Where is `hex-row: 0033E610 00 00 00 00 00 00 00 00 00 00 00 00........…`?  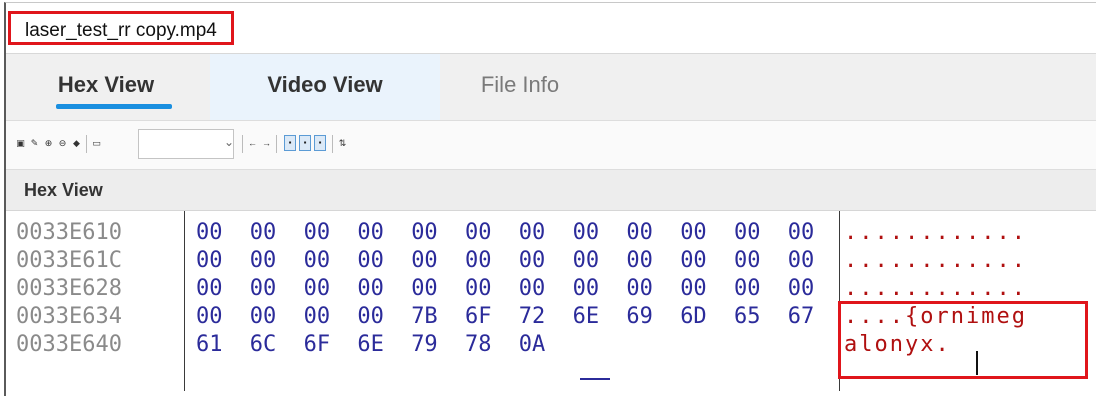 hex-row: 0033E610 00 00 00 00 00 00 00 00 00 00 00 00........… is located at coordinates (546, 233).